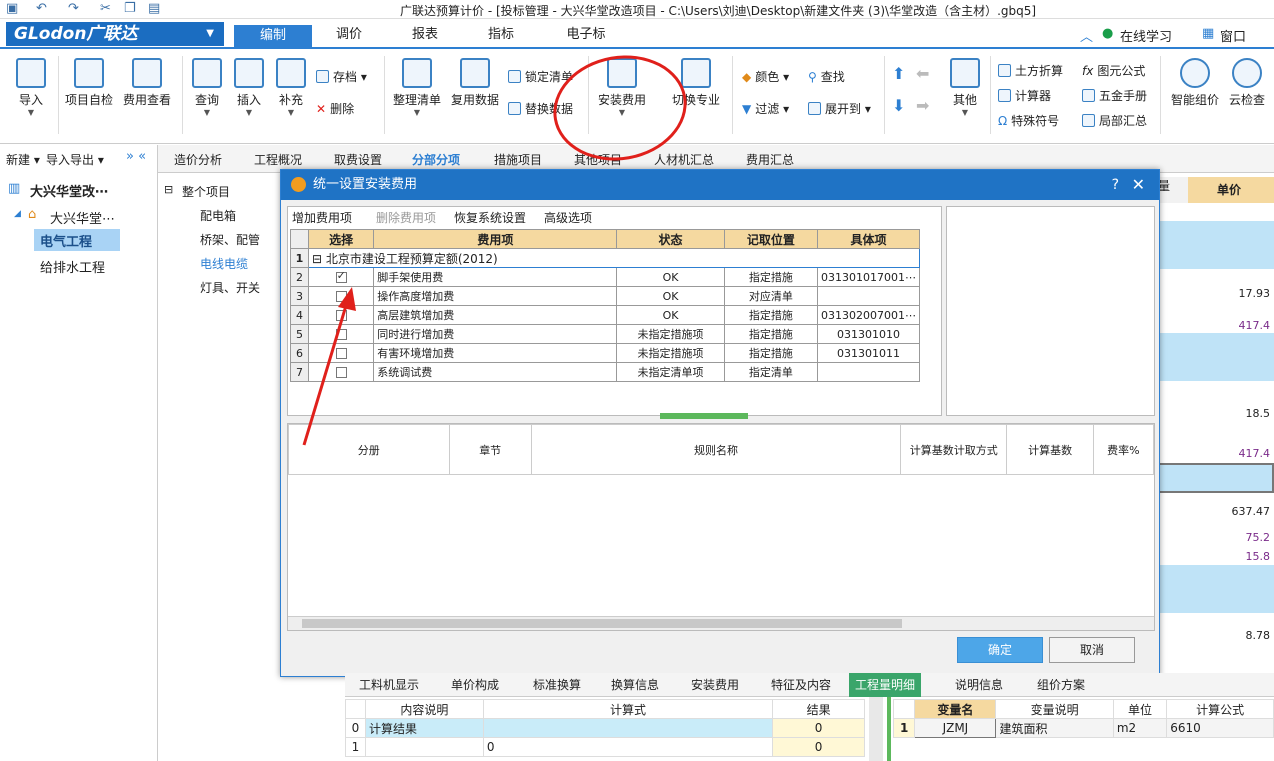 The image size is (1274, 761). I want to click on undo-icon: ↶, so click(41, 8).